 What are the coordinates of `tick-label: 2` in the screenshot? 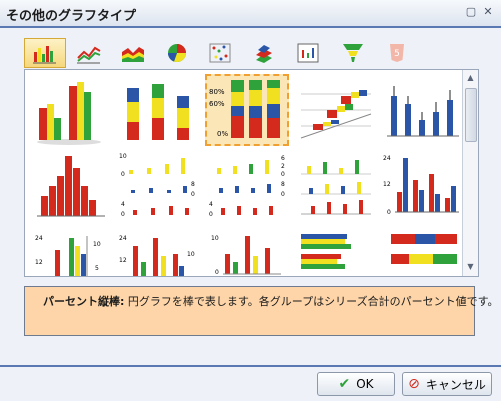 It's located at (283, 166).